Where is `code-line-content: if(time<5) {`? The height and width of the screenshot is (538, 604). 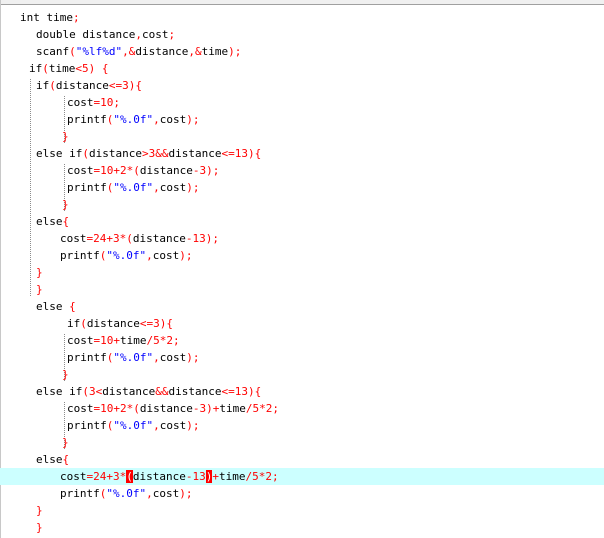
code-line-content: if(time<5) { is located at coordinates (69, 68).